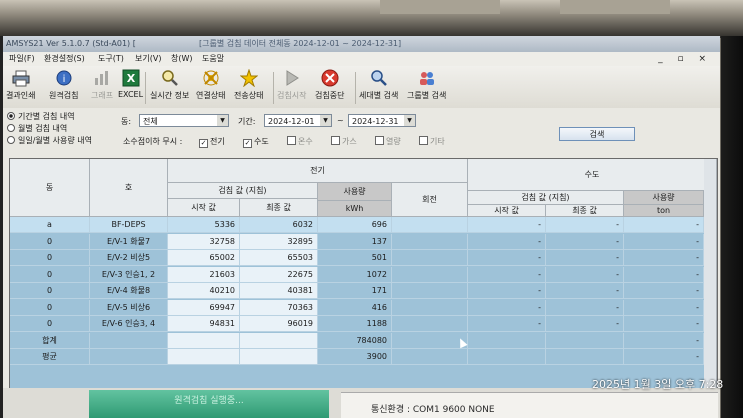 Image resolution: width=743 pixels, height=418 pixels. I want to click on table-row: 0 E/V-3 인승1, 2 21603 22675 1072- - -, so click(363, 274).